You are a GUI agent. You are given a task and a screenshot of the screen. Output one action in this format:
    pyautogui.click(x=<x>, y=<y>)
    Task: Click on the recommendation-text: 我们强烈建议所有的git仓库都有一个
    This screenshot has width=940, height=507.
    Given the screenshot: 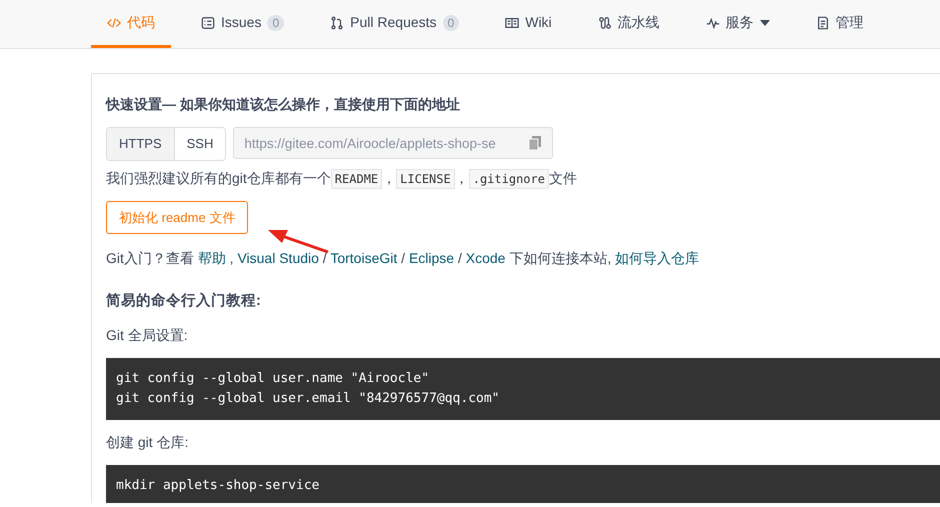 What is the action you would take?
    pyautogui.click(x=218, y=178)
    